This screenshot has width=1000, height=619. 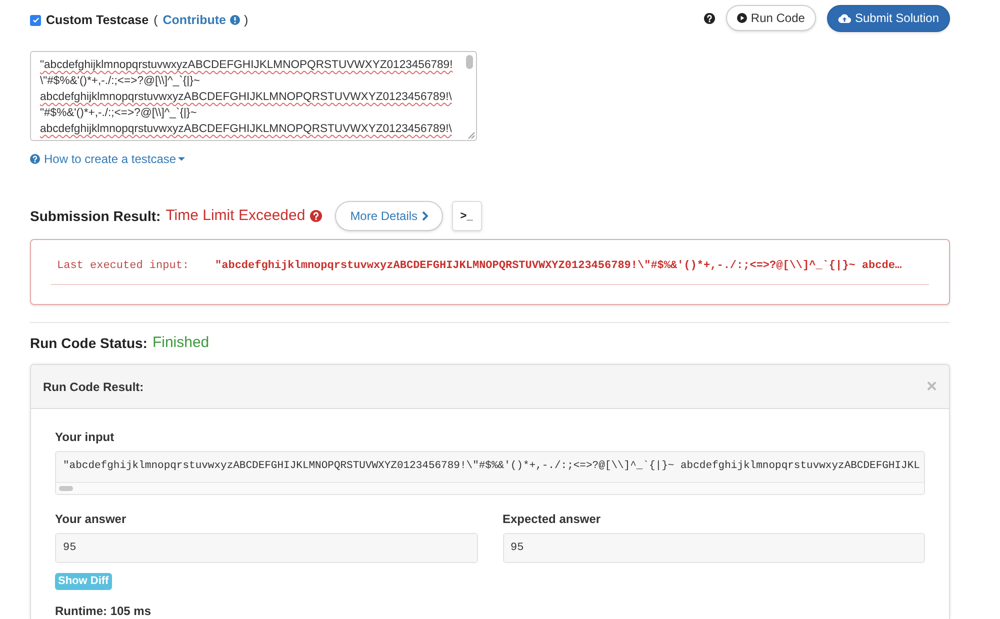 I want to click on resize-handle-icon, so click(x=471, y=135).